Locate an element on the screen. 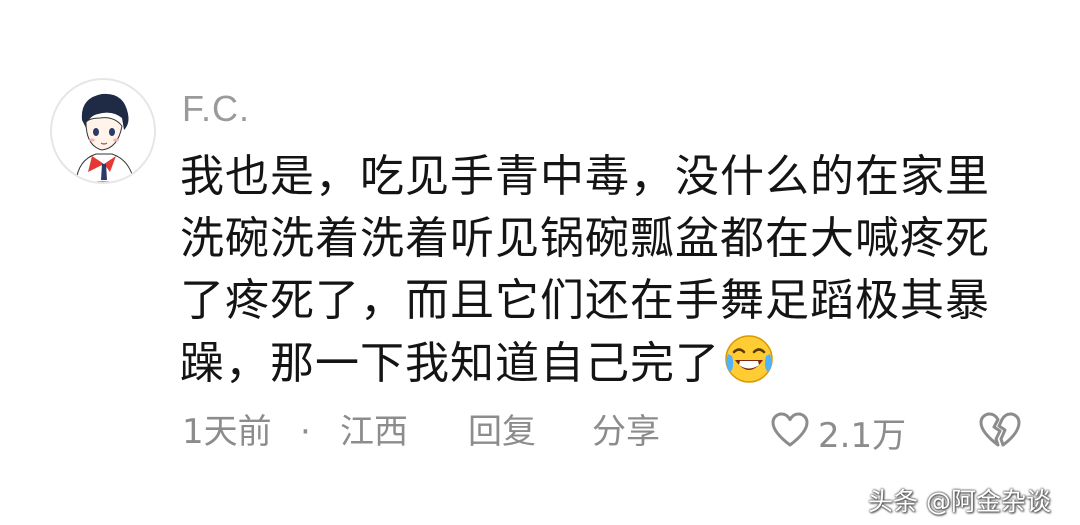 This screenshot has width=1080, height=525. heart-outline-icon is located at coordinates (790, 432).